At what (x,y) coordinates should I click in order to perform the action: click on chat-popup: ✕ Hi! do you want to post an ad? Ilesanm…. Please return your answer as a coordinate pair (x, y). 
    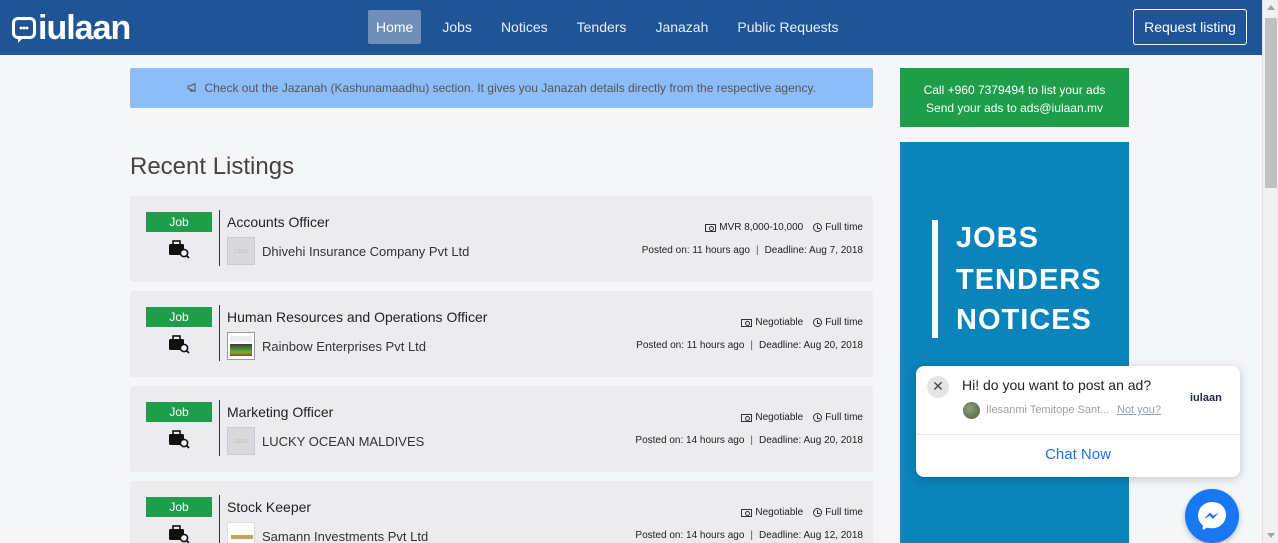
    Looking at the image, I should click on (1078, 421).